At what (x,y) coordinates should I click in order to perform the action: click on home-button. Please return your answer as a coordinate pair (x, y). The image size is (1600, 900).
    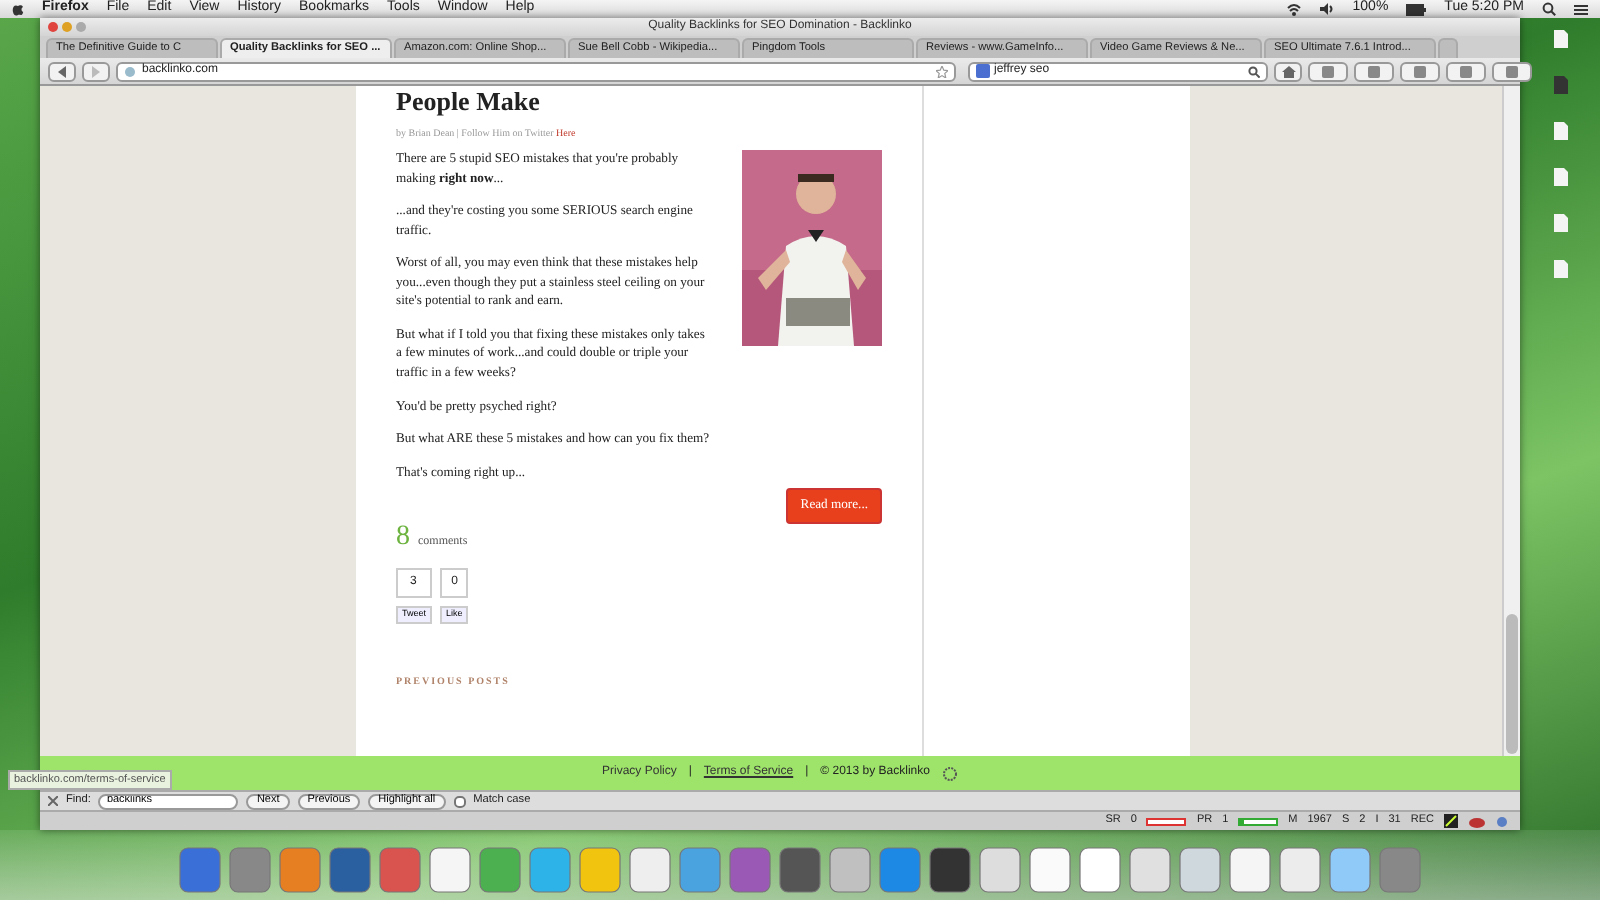
    Looking at the image, I should click on (1288, 71).